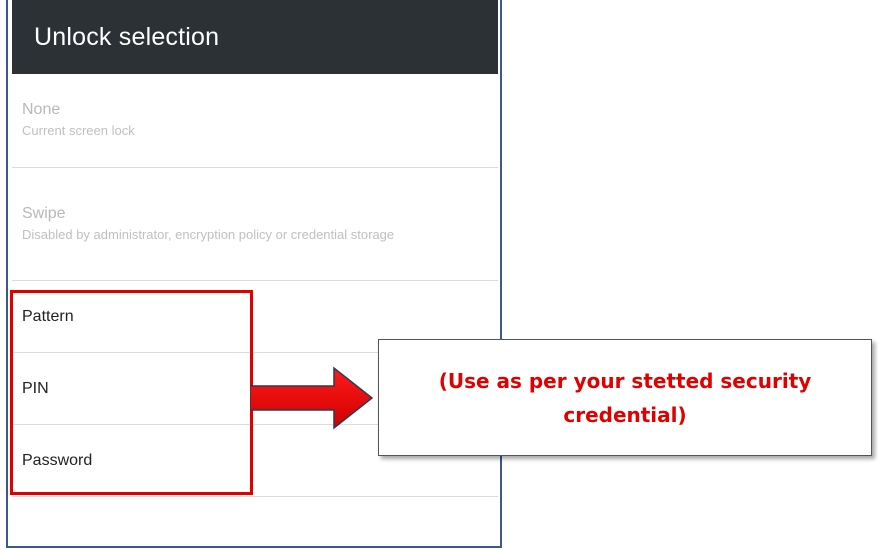 The height and width of the screenshot is (550, 878). Describe the element at coordinates (127, 36) in the screenshot. I see `page-title: Unlock selection` at that location.